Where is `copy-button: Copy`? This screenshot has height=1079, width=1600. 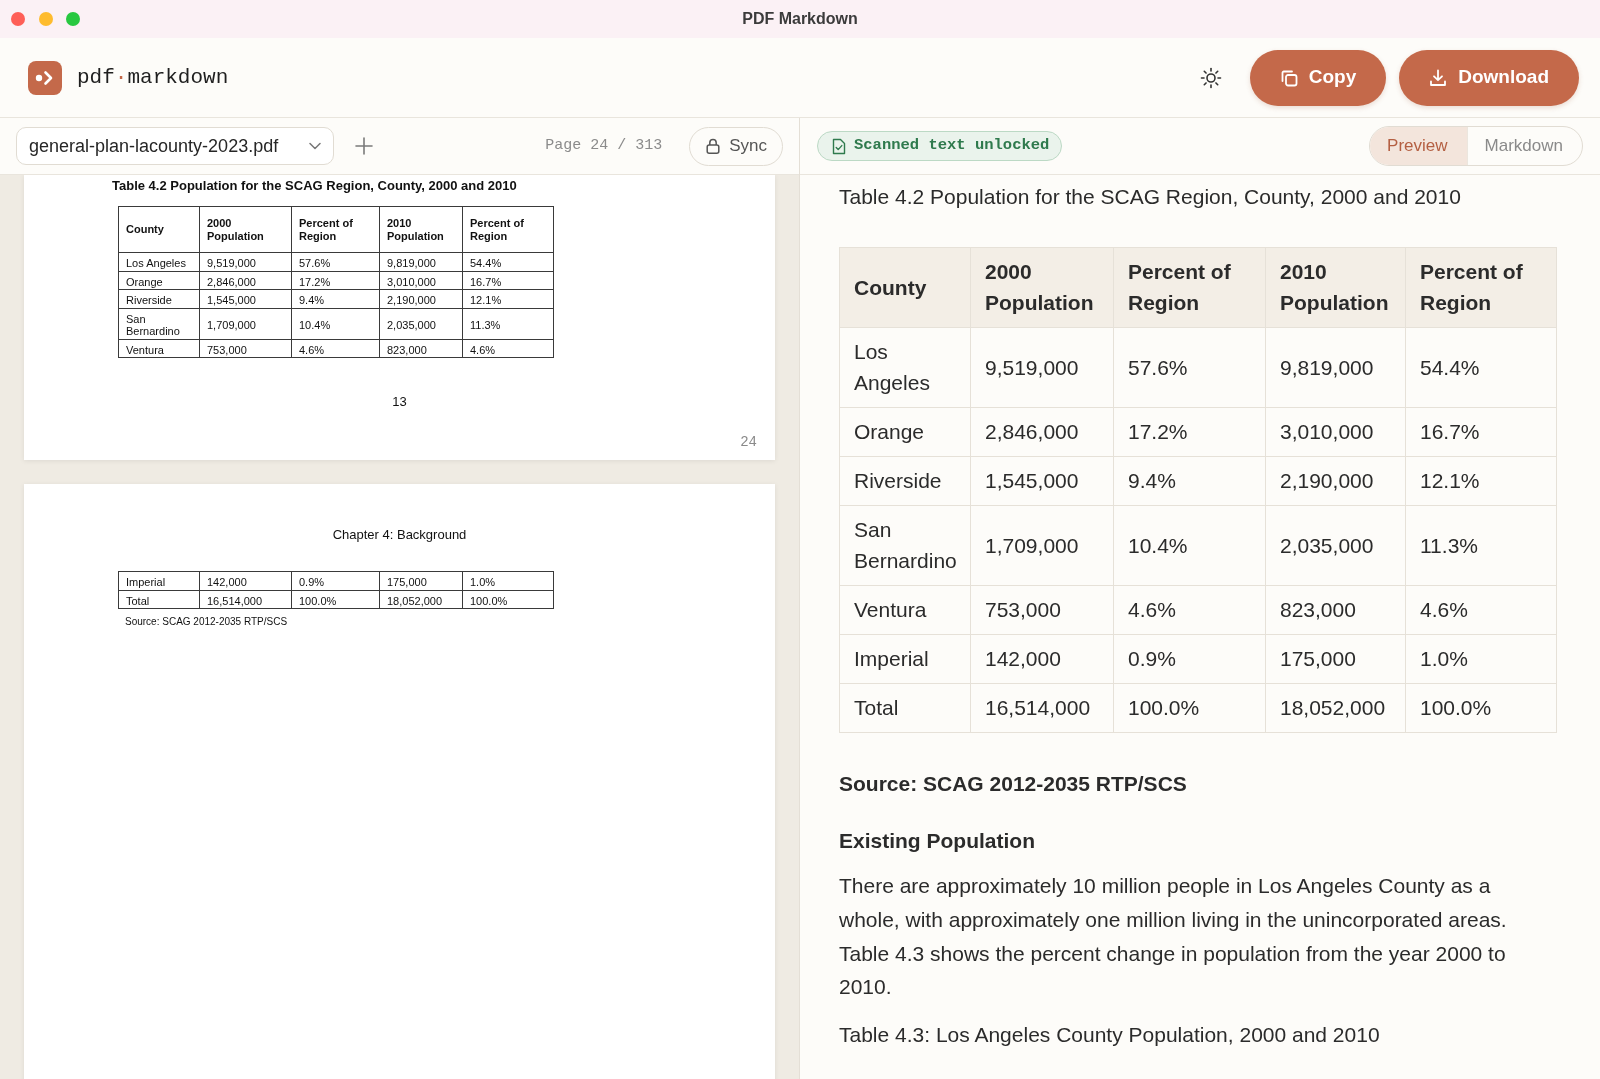 copy-button: Copy is located at coordinates (1318, 77).